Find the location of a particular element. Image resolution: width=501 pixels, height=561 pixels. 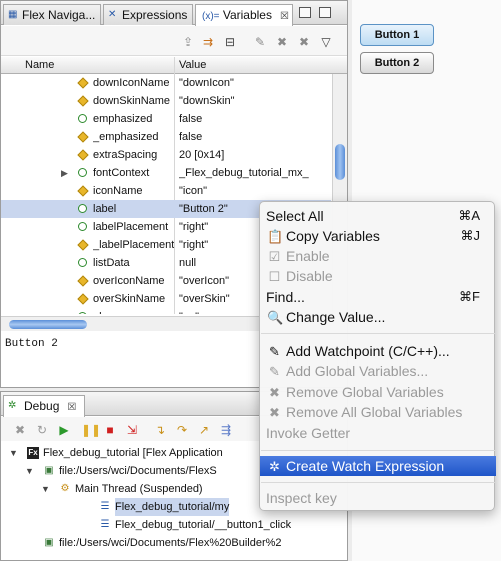

tab-debug: ✲ Debug ☒ is located at coordinates (44, 406).